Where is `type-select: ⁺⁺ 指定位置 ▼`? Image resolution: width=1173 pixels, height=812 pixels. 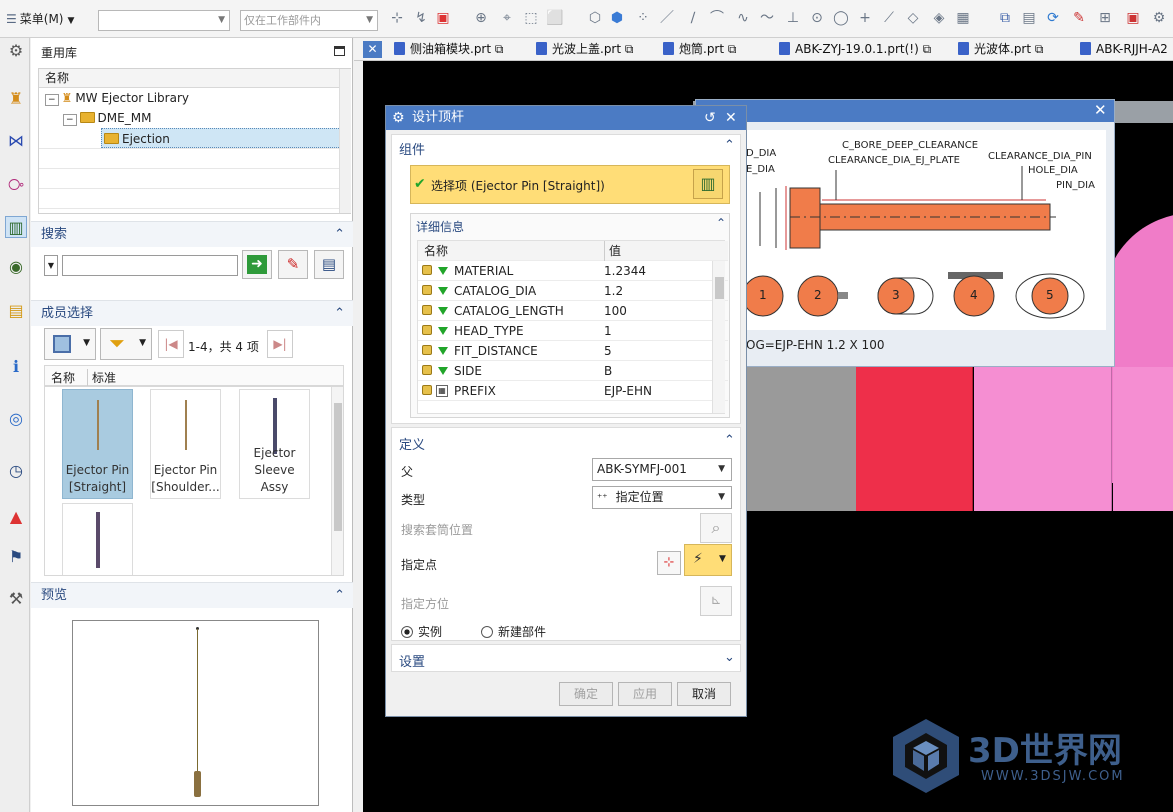
type-select: ⁺⁺ 指定位置 ▼ is located at coordinates (662, 497).